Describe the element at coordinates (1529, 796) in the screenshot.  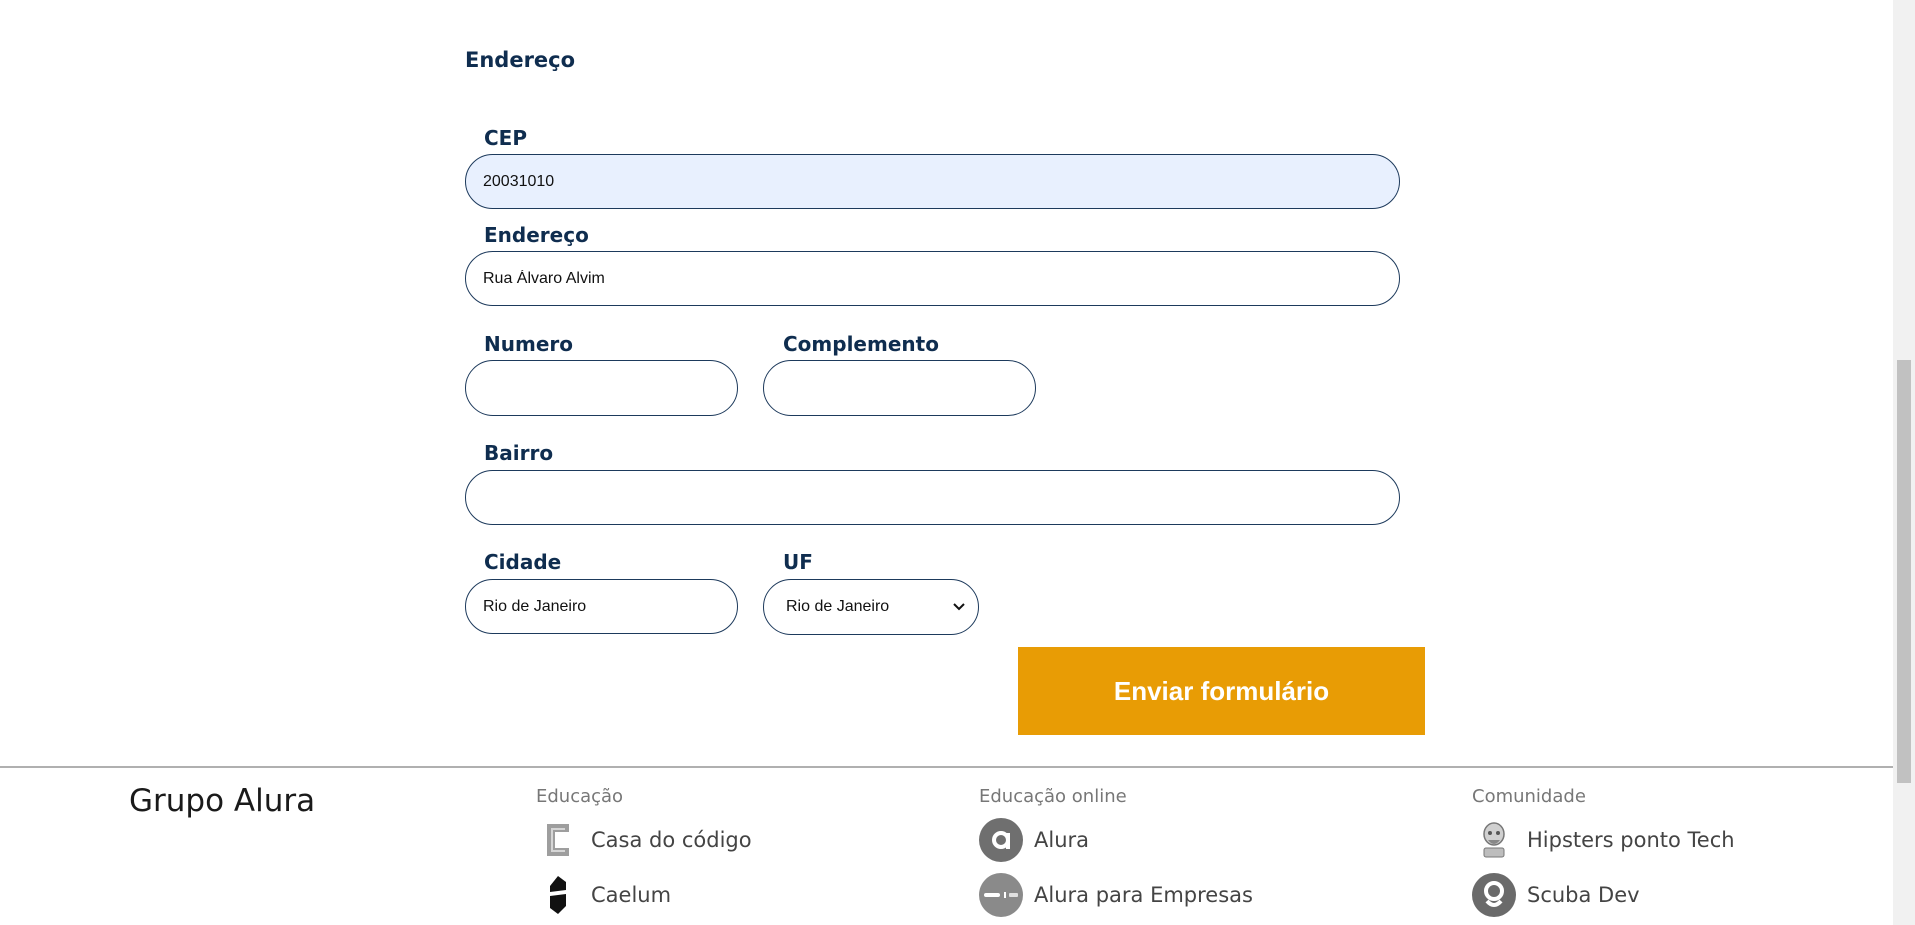
I see `footer-heading-comunidade: Comunidade` at that location.